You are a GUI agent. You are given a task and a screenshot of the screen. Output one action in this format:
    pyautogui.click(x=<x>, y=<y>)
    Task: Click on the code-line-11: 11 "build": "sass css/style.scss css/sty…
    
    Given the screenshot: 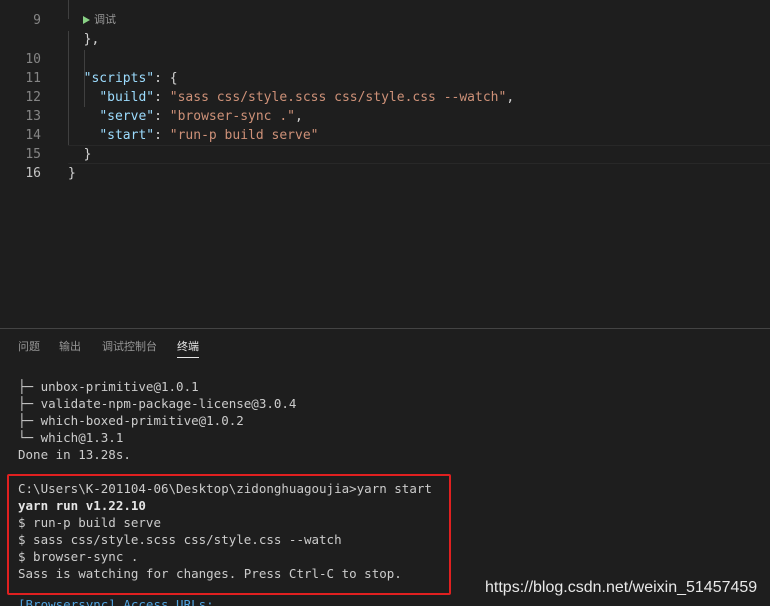 What is the action you would take?
    pyautogui.click(x=385, y=77)
    